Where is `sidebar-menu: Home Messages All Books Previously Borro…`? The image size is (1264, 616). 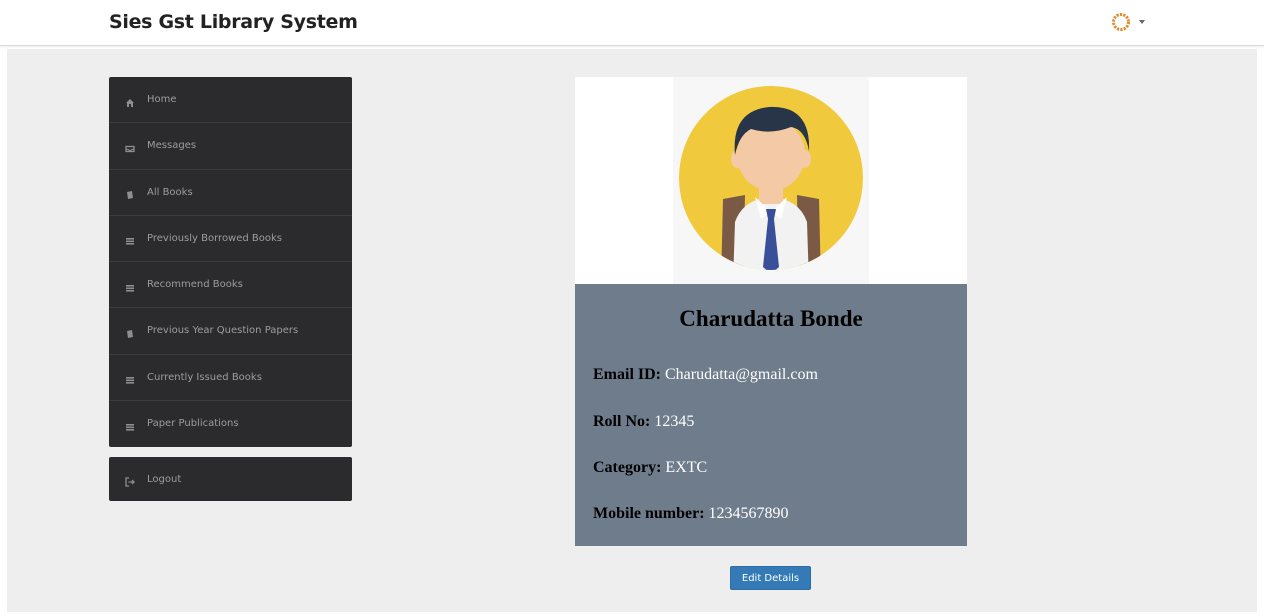
sidebar-menu: Home Messages All Books Previously Borro… is located at coordinates (230, 262).